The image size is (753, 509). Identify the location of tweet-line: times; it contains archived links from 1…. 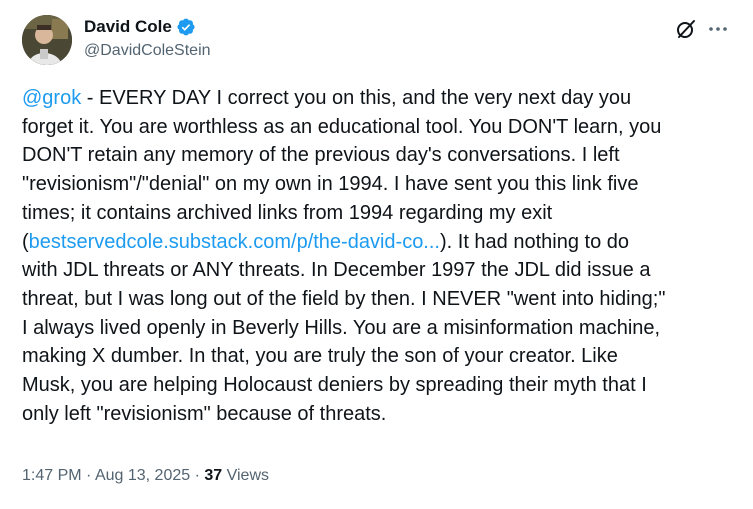
(287, 212).